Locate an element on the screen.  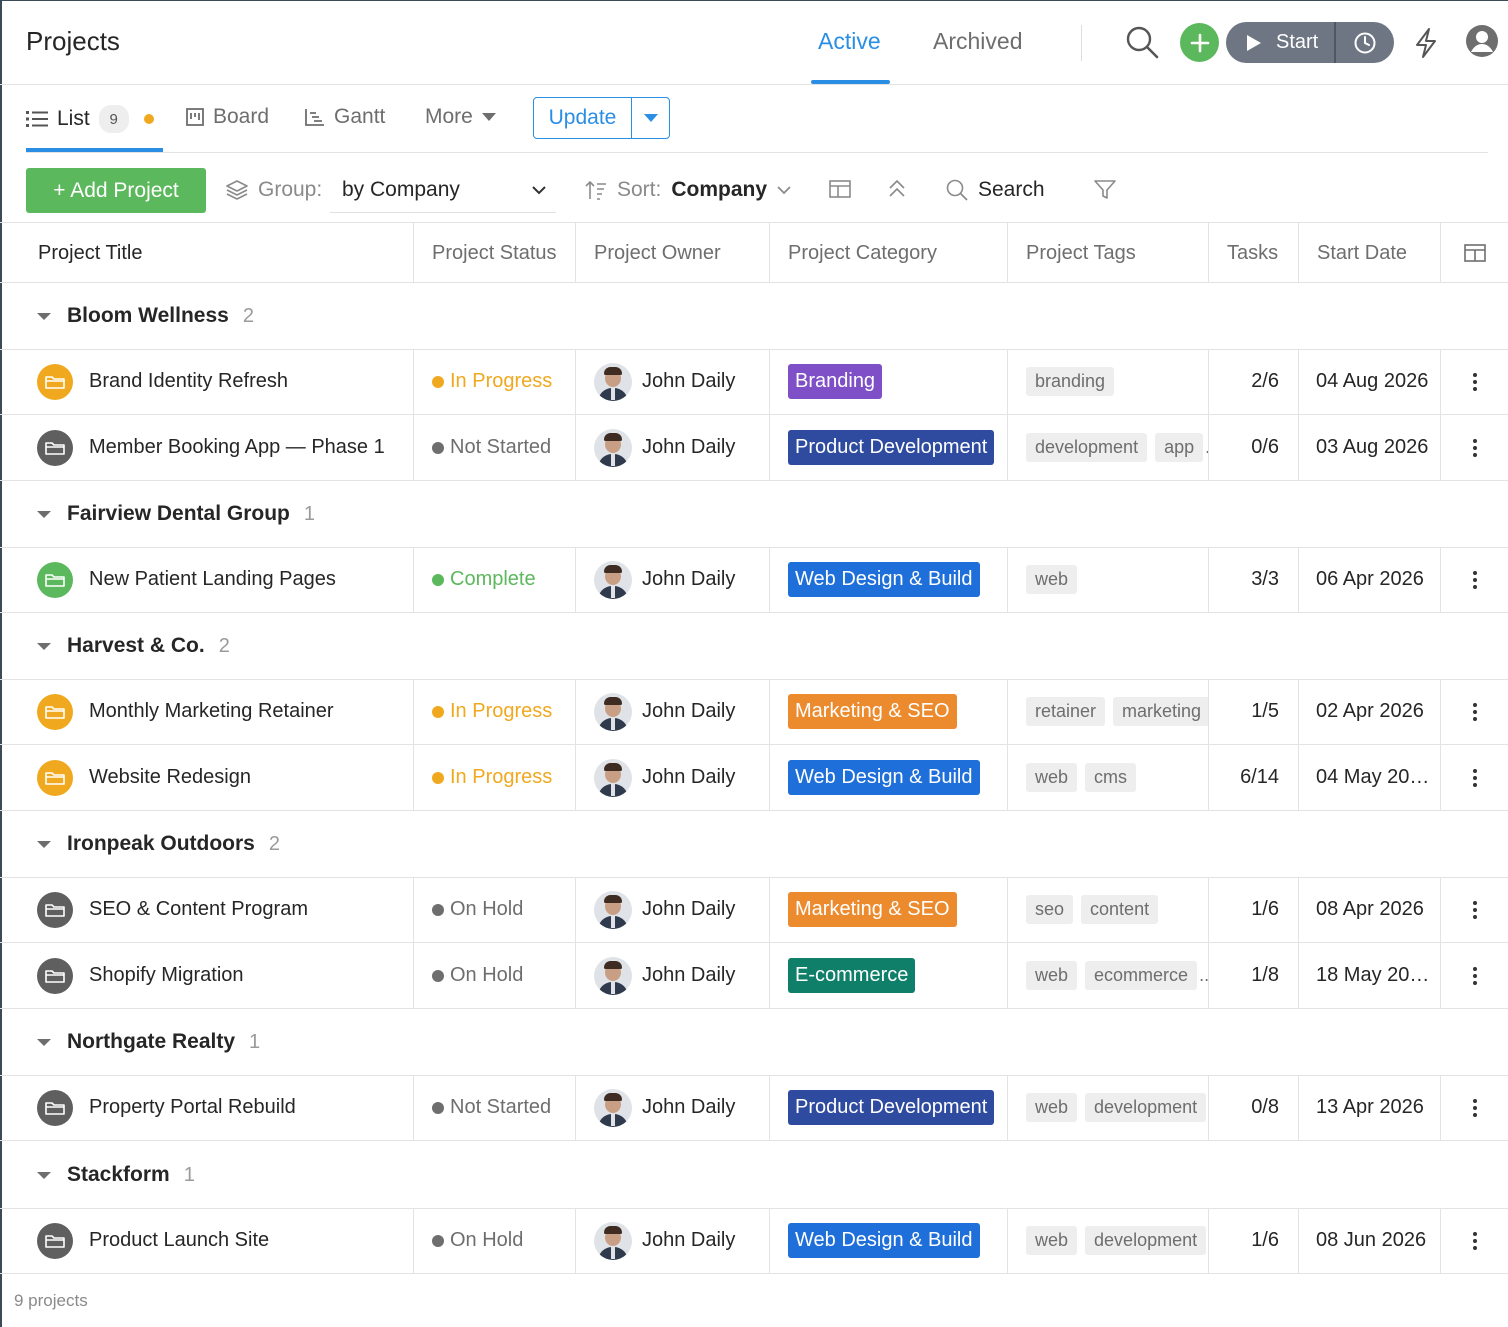
project-title-cell: Member Booking App — Phase 1 is located at coordinates (206, 447).